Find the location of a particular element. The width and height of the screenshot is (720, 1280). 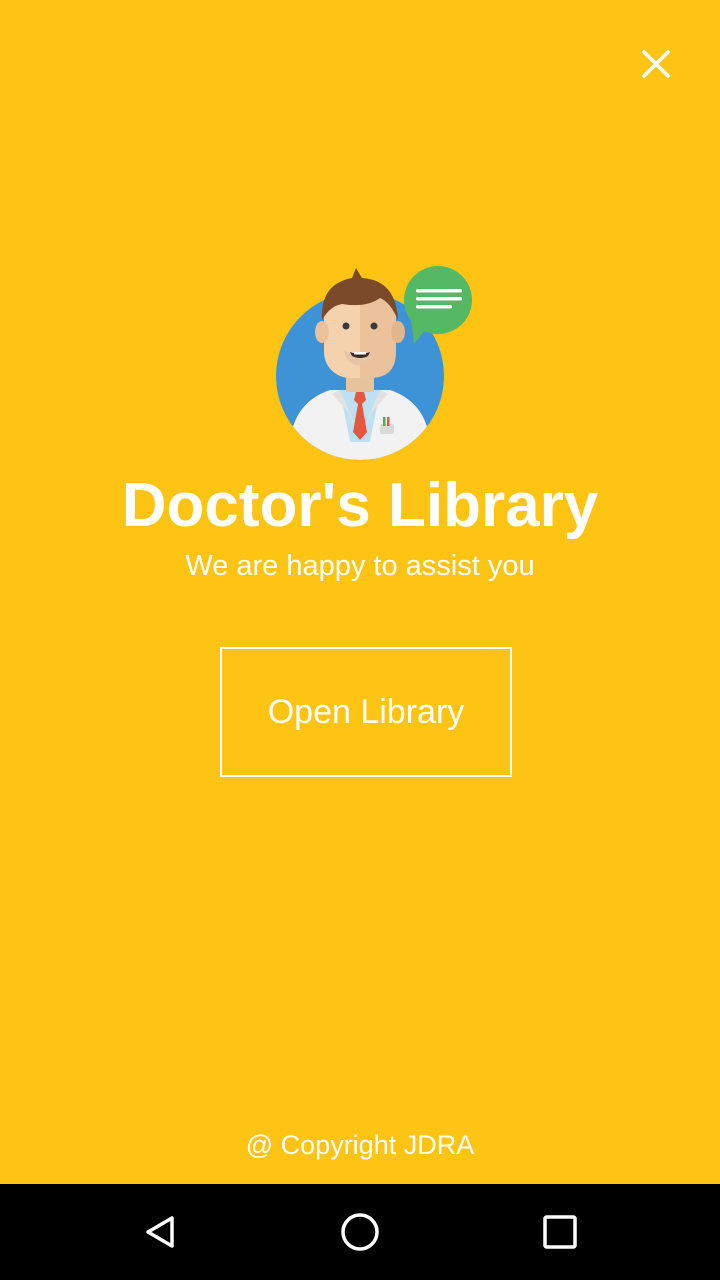

home-button is located at coordinates (360, 1232).